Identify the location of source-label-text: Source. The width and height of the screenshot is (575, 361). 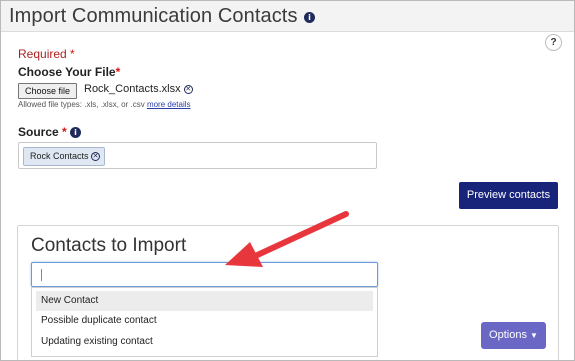
(38, 132).